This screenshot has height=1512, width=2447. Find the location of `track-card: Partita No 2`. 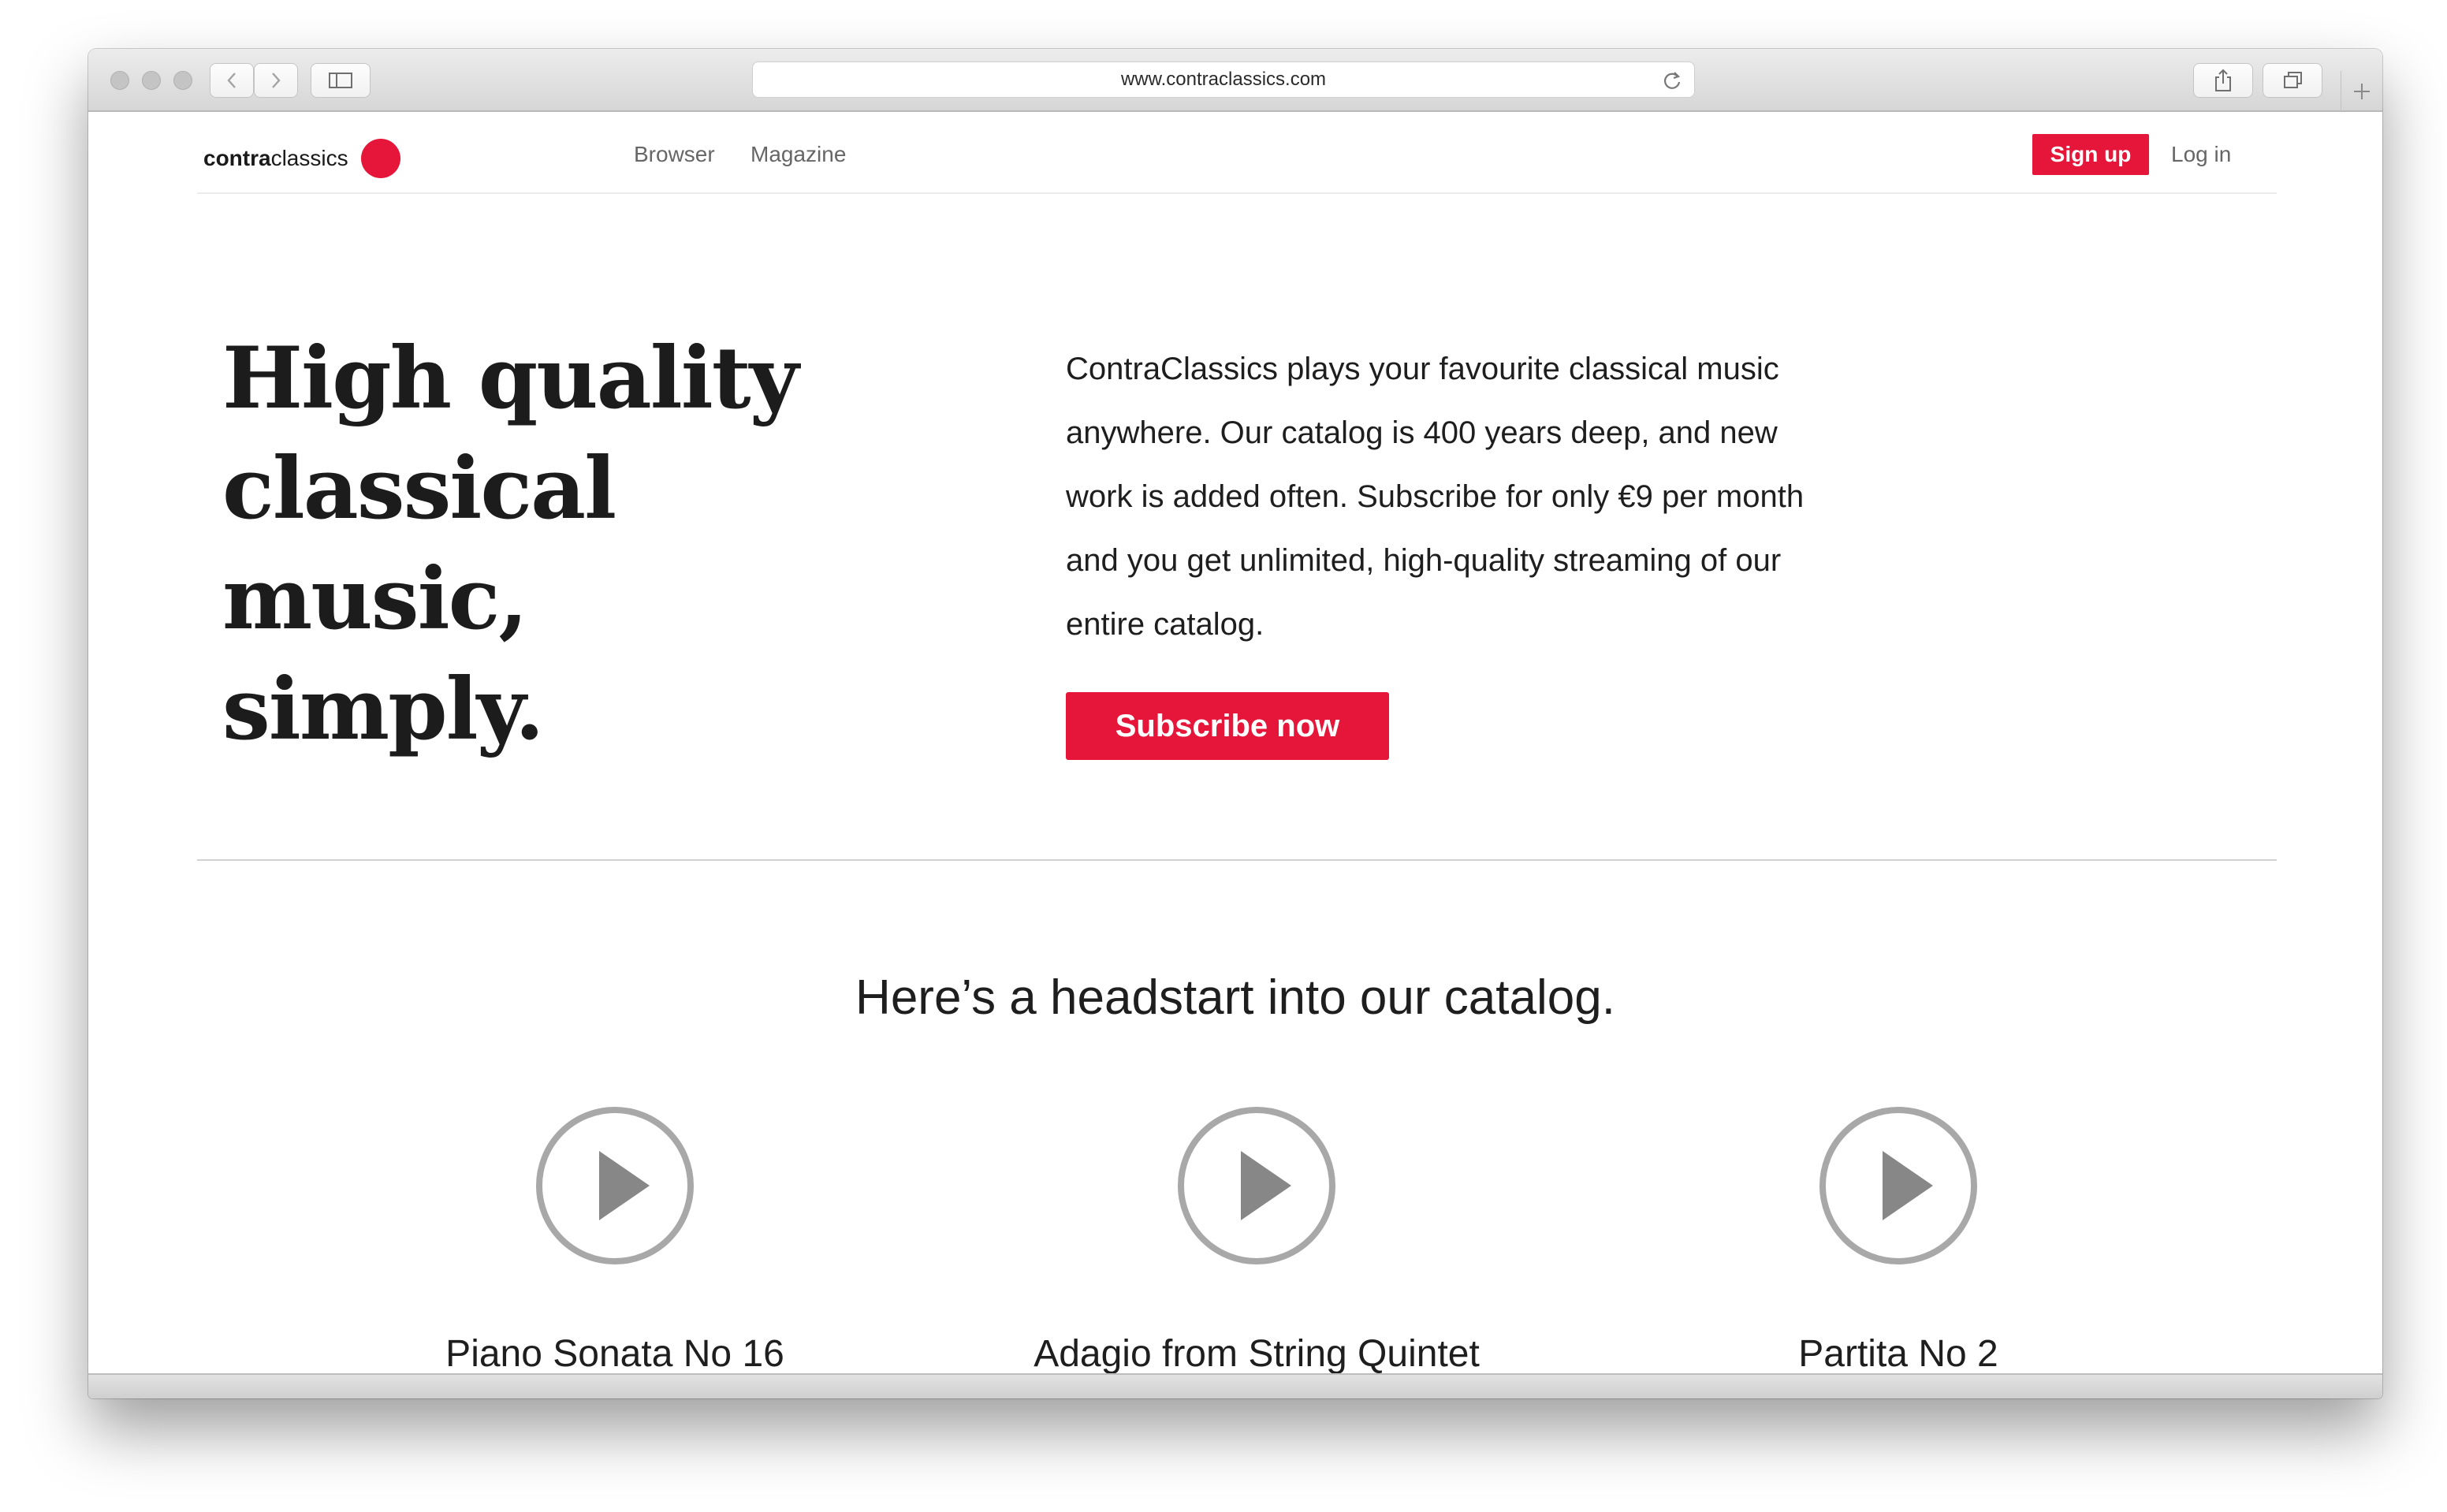

track-card: Partita No 2 is located at coordinates (1898, 1241).